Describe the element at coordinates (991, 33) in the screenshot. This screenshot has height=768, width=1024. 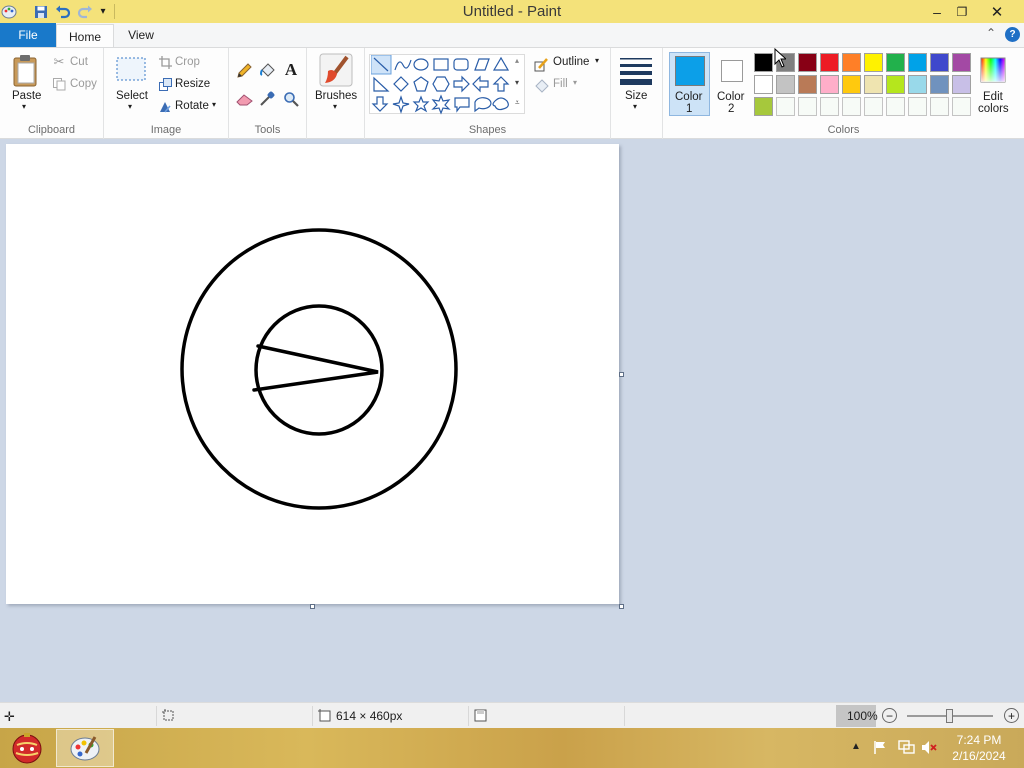
I see `minimize-ribbon-icon: ⌃` at that location.